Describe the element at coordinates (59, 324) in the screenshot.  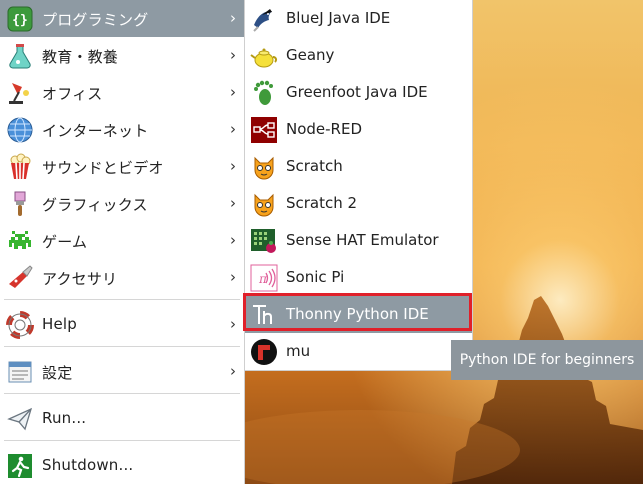
I see `menu-item-label: Help` at that location.